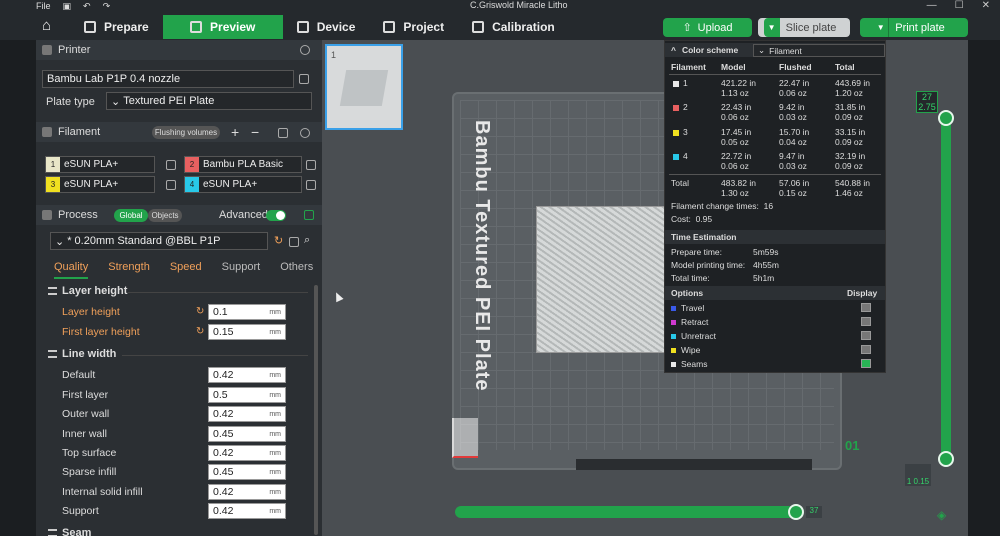  I want to click on seam-group: Seam, so click(69, 531).